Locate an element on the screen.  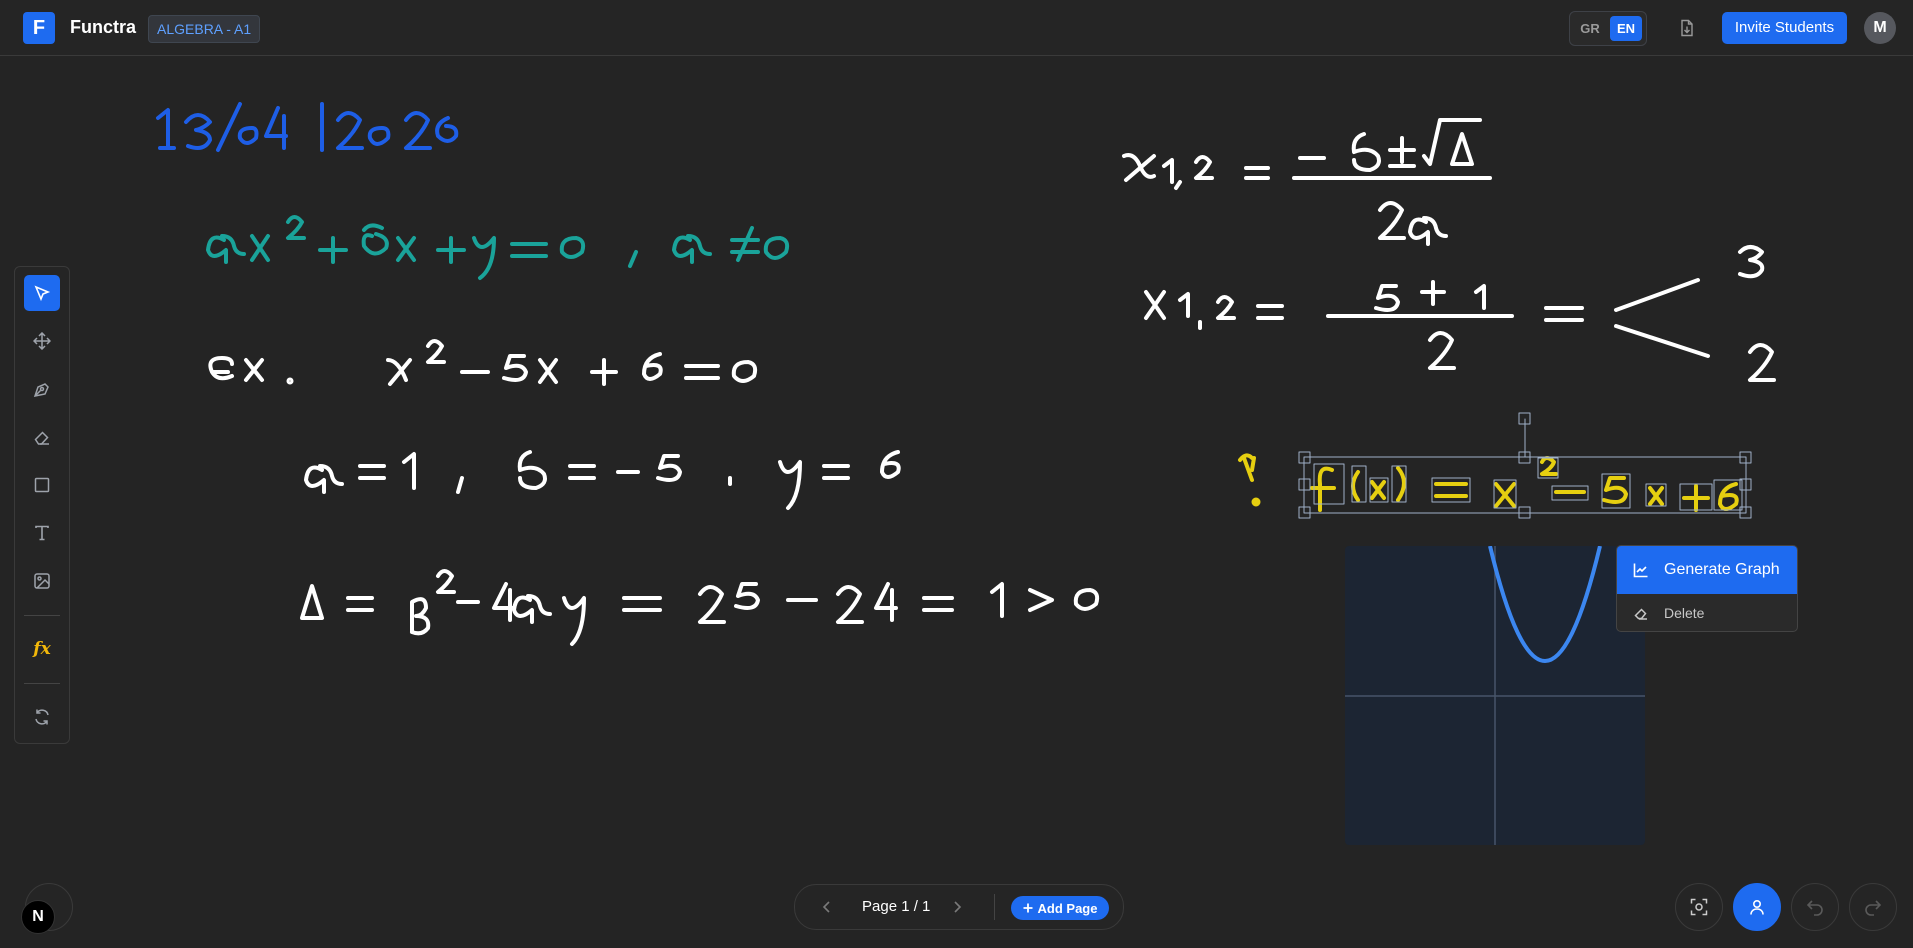
selection-box is located at coordinates (1525, 465).